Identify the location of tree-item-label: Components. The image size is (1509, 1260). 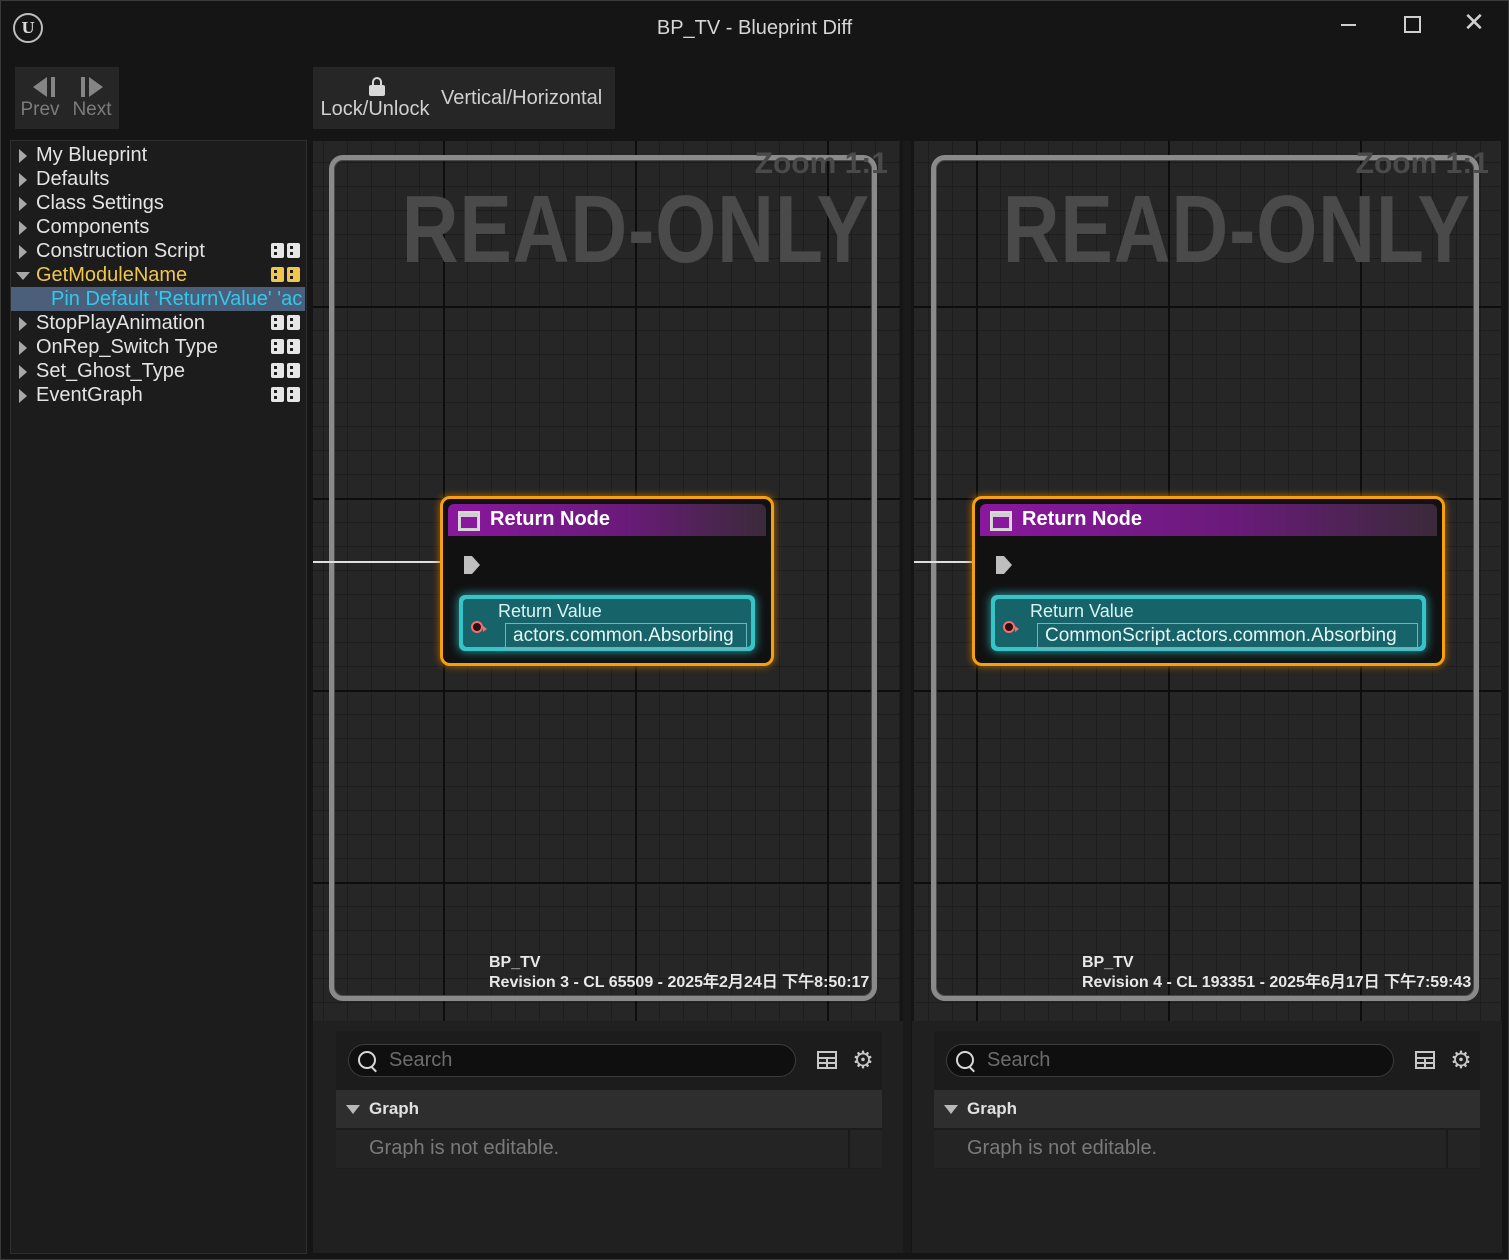
(93, 227).